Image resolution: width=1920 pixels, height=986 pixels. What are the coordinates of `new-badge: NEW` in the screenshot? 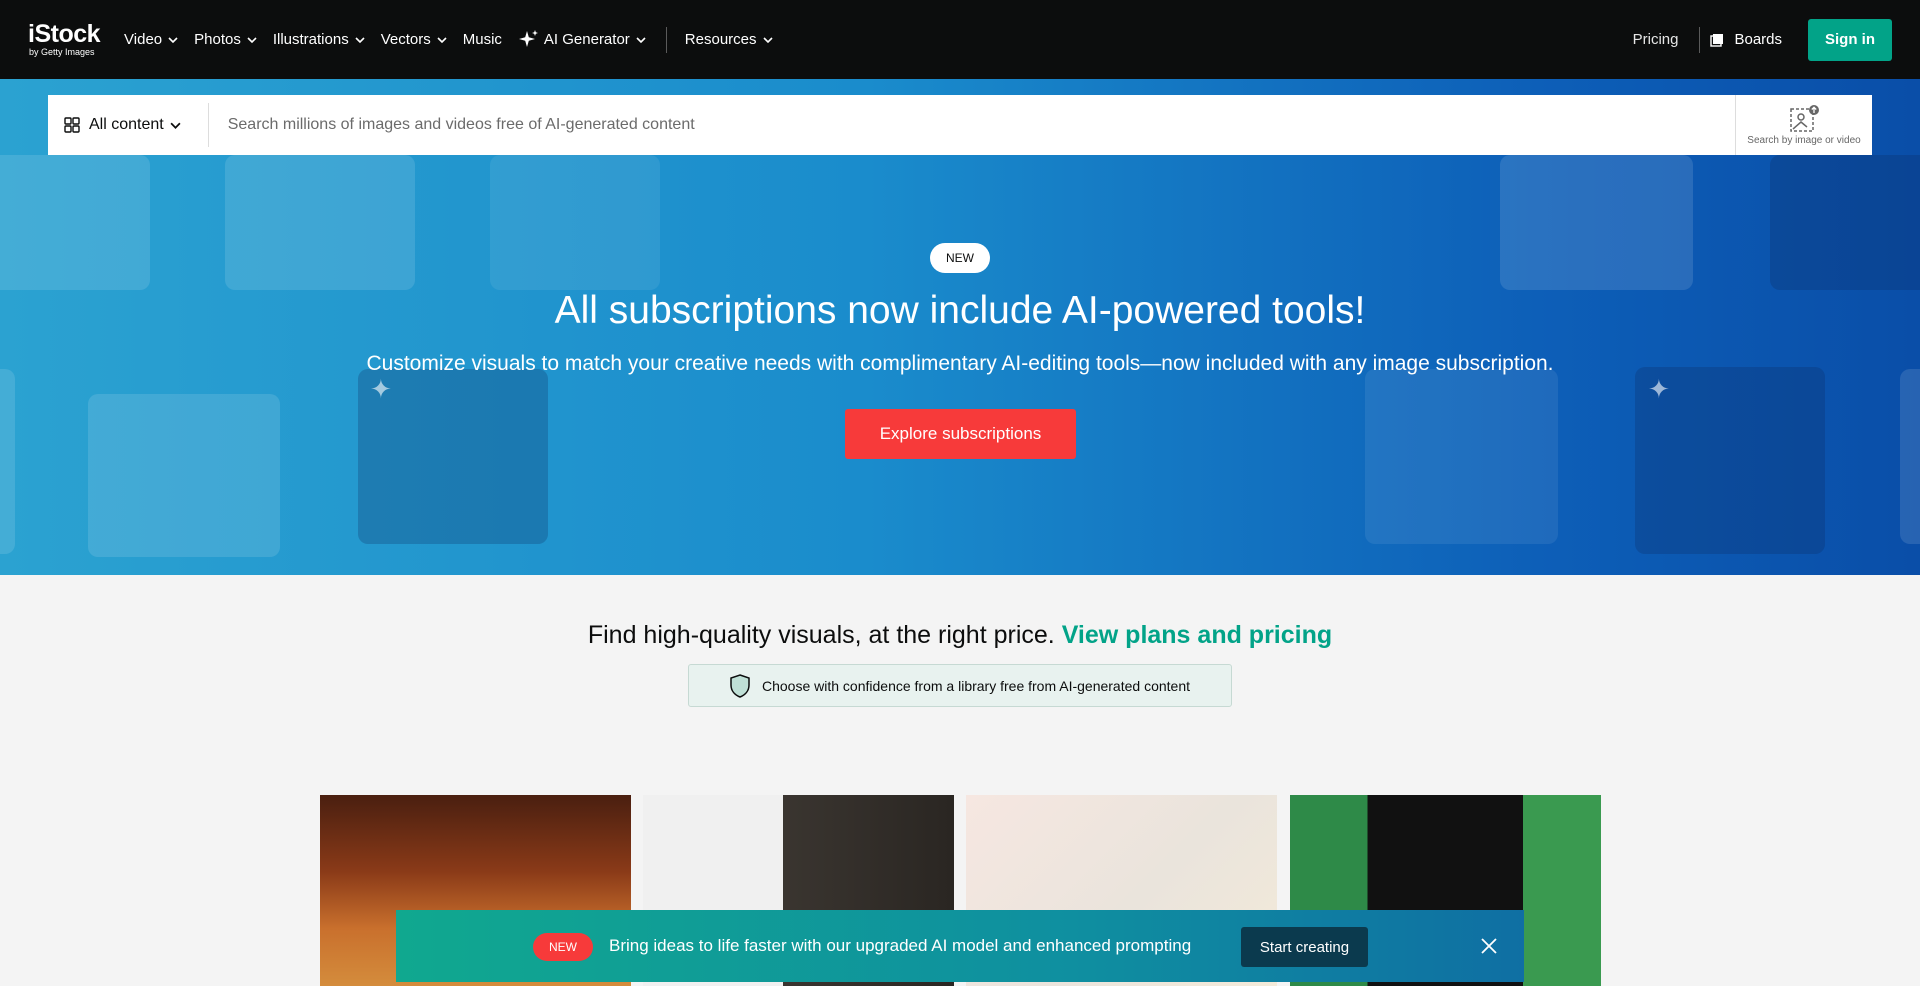 It's located at (960, 258).